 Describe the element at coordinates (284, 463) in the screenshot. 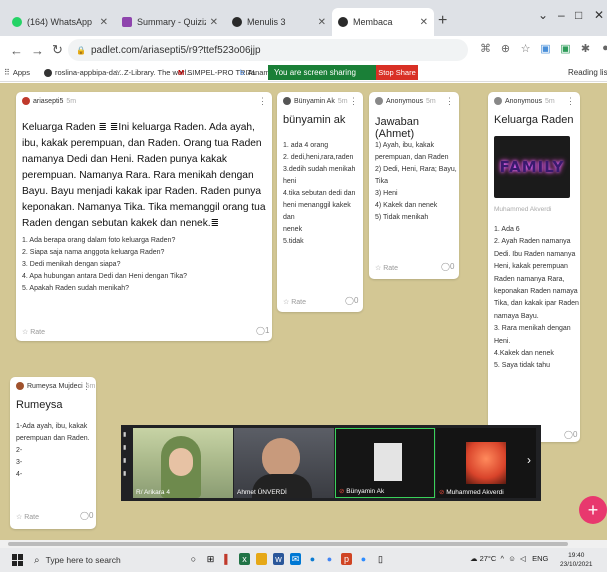

I see `video-tile: Ahmet ÜNVERDİ` at that location.